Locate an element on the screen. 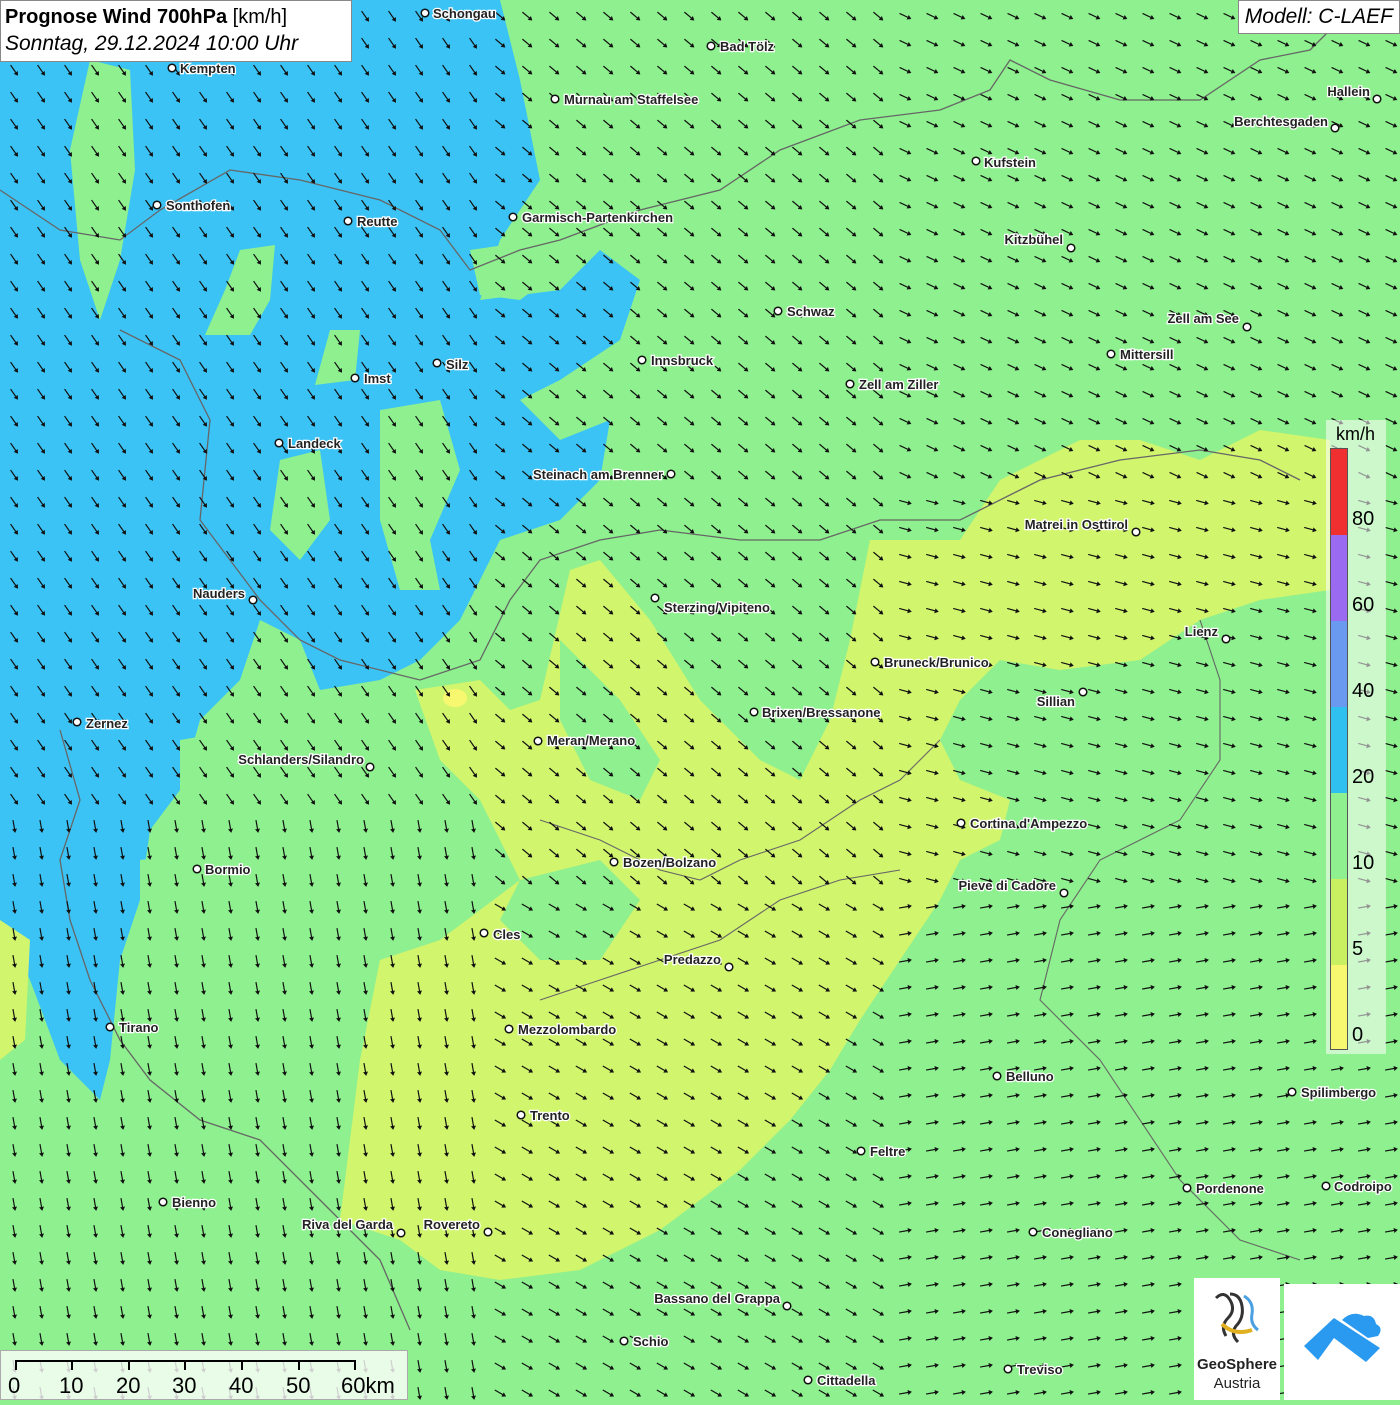  title-main: Prognose Wind 700hPa is located at coordinates (116, 17).